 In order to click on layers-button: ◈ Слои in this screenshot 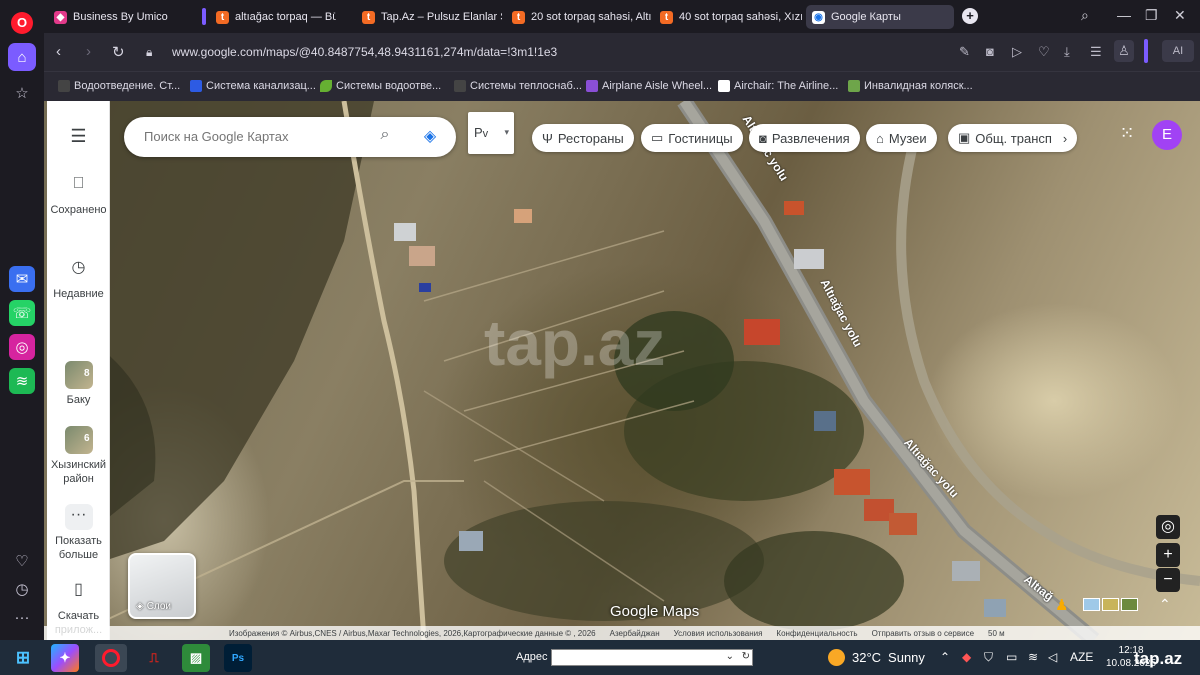, I will do `click(162, 586)`.